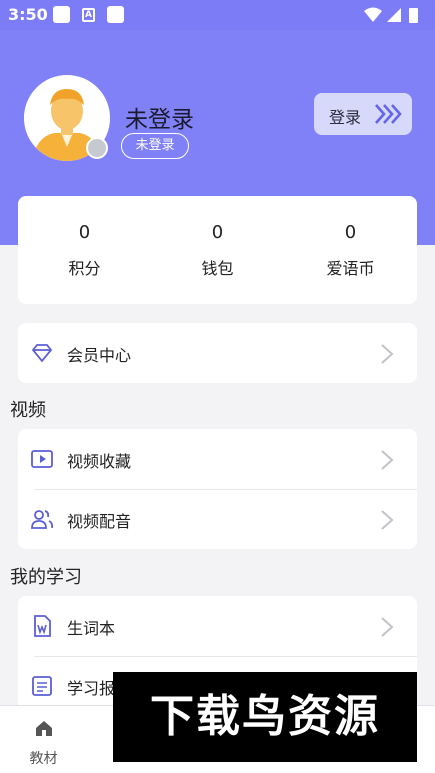  What do you see at coordinates (373, 14) in the screenshot?
I see `wifi-icon` at bounding box center [373, 14].